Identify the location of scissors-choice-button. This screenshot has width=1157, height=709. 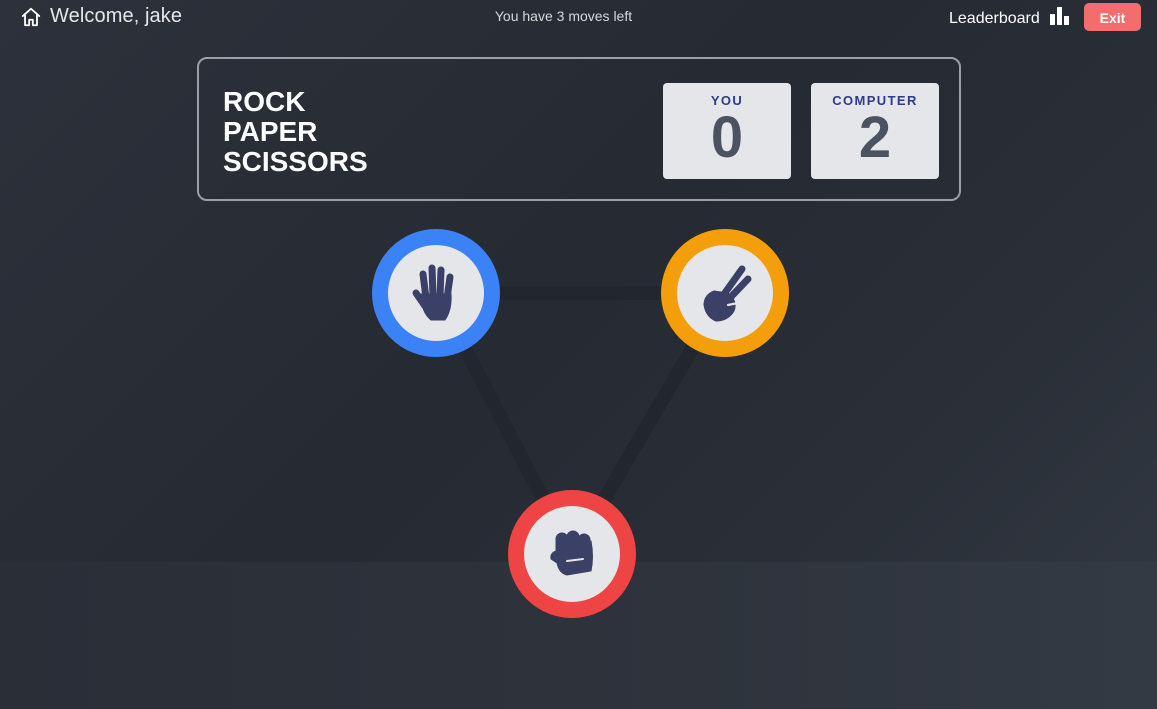
(725, 293).